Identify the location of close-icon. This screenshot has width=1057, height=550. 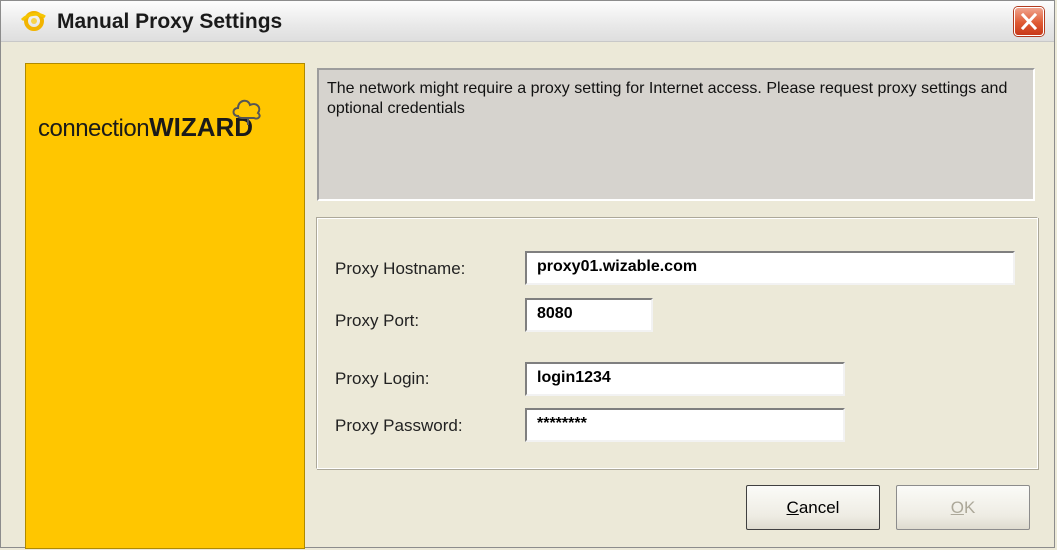
(1029, 21).